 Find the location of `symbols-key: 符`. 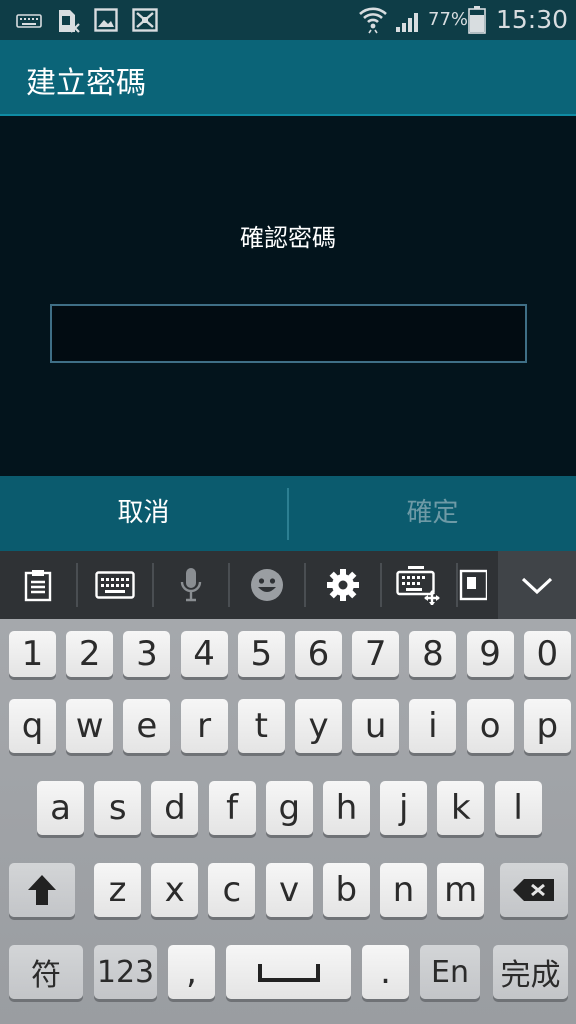

symbols-key: 符 is located at coordinates (46, 972).